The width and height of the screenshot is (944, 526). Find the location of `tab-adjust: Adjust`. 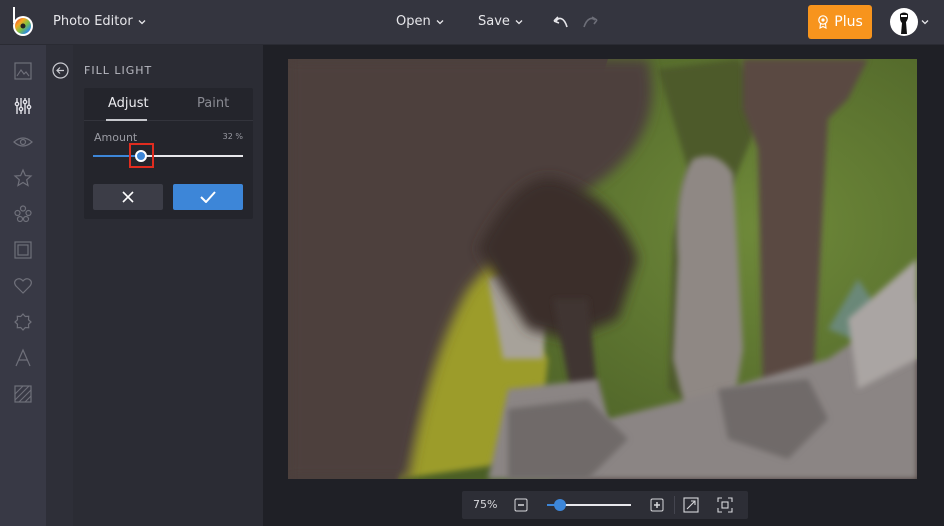

tab-adjust: Adjust is located at coordinates (128, 103).